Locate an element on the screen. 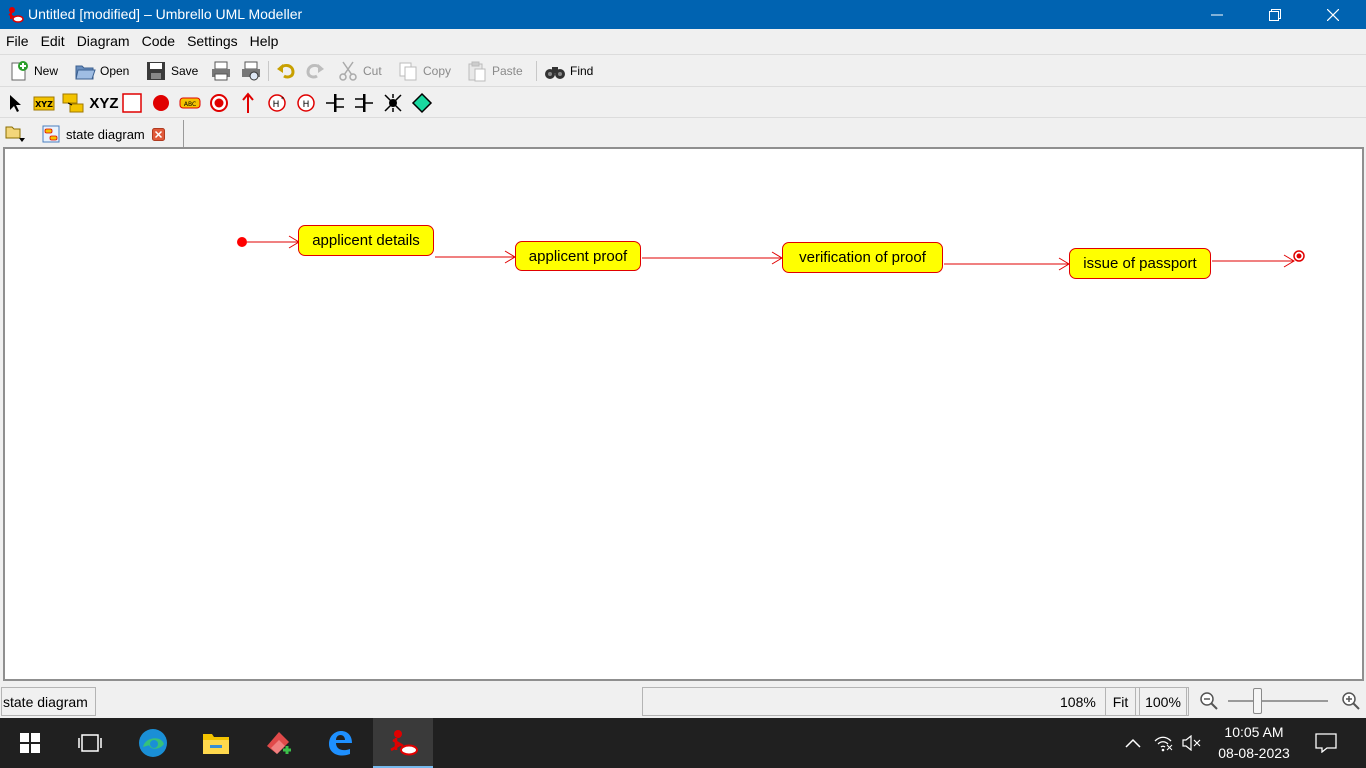 Image resolution: width=1366 pixels, height=768 pixels. initial-state-tool is located at coordinates (161, 103).